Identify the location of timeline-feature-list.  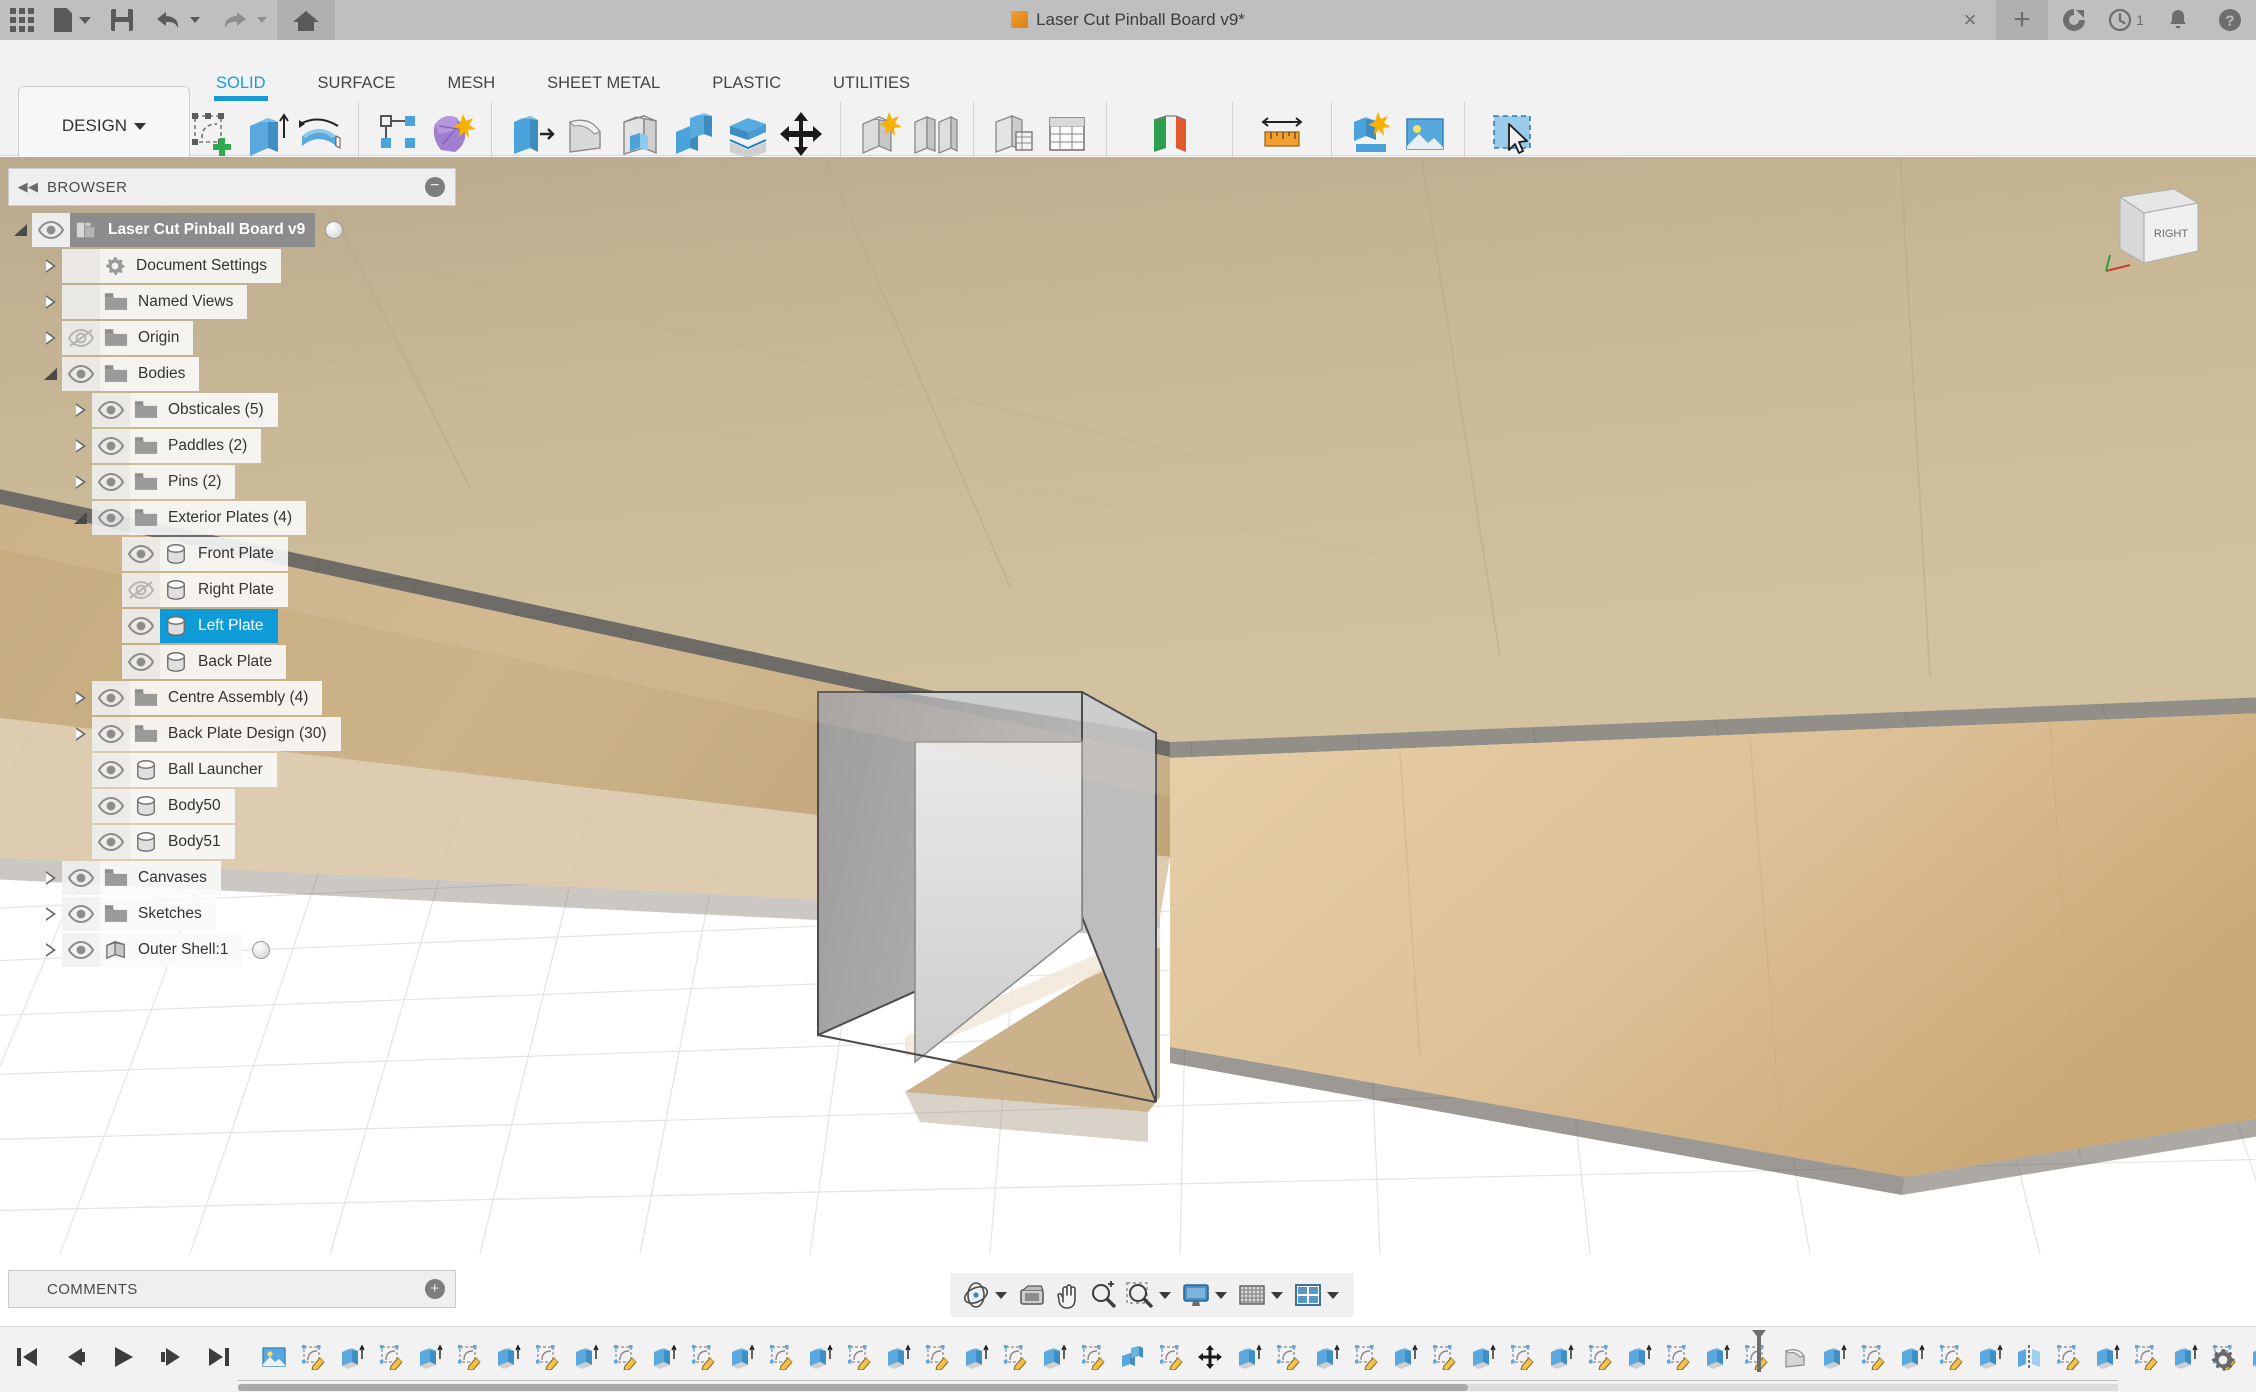
(1256, 1360).